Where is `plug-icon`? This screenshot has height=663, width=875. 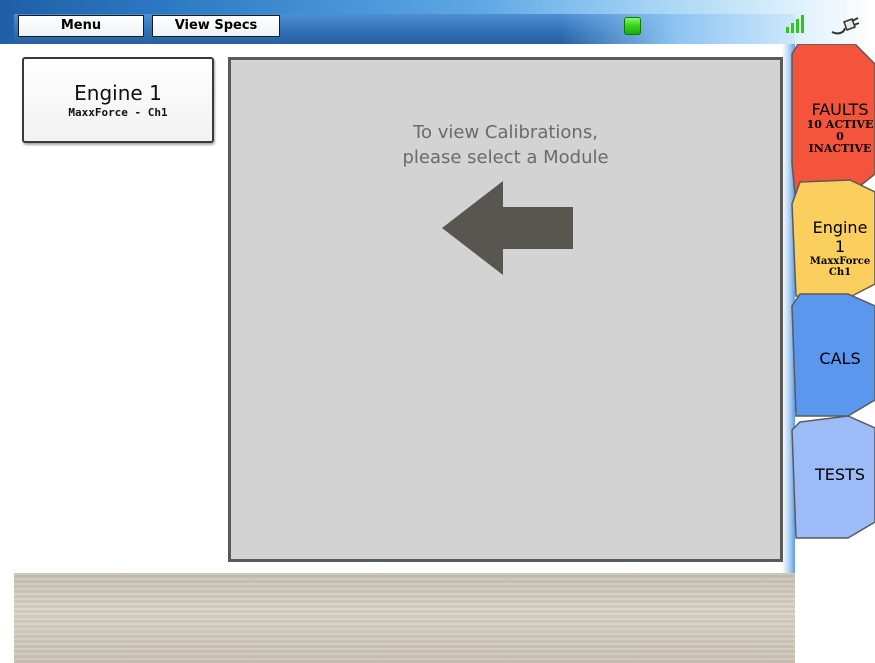 plug-icon is located at coordinates (845, 26).